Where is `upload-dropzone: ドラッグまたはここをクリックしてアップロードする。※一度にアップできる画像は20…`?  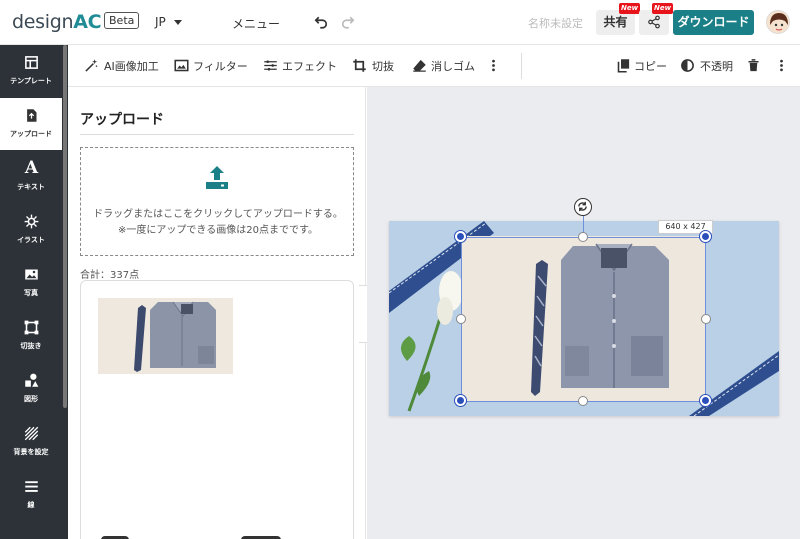 upload-dropzone: ドラッグまたはここをクリックしてアップロードする。※一度にアップできる画像は20… is located at coordinates (217, 201).